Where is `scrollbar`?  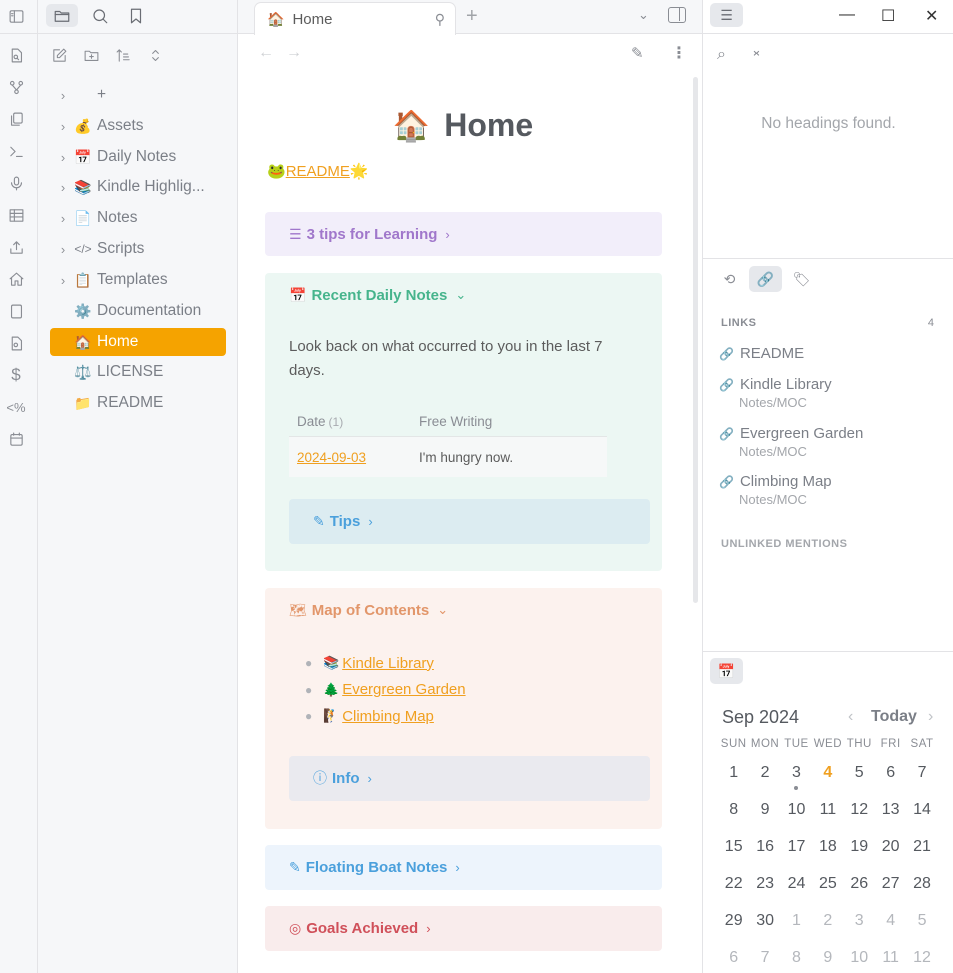 scrollbar is located at coordinates (695, 340).